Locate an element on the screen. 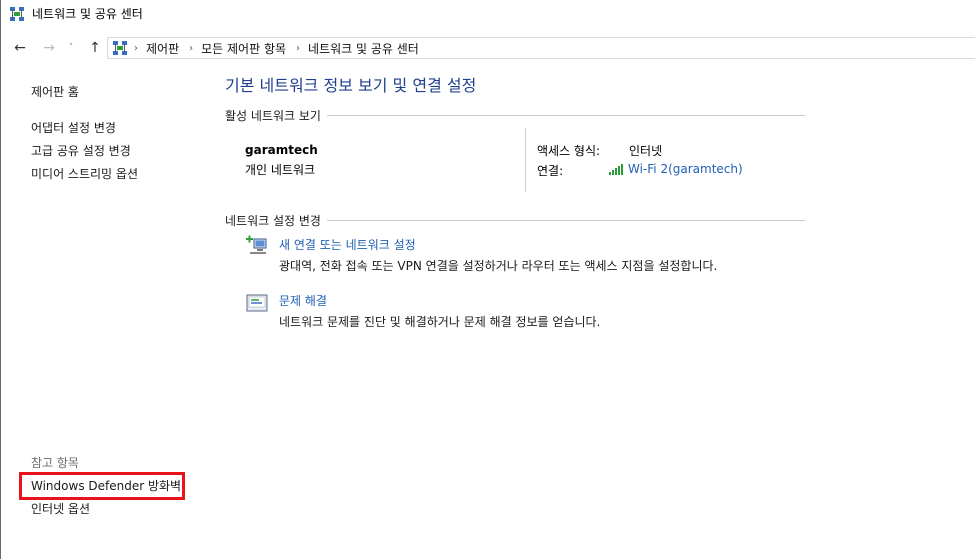  change-settings-header: 네트워크 설정 변경 is located at coordinates (515, 220).